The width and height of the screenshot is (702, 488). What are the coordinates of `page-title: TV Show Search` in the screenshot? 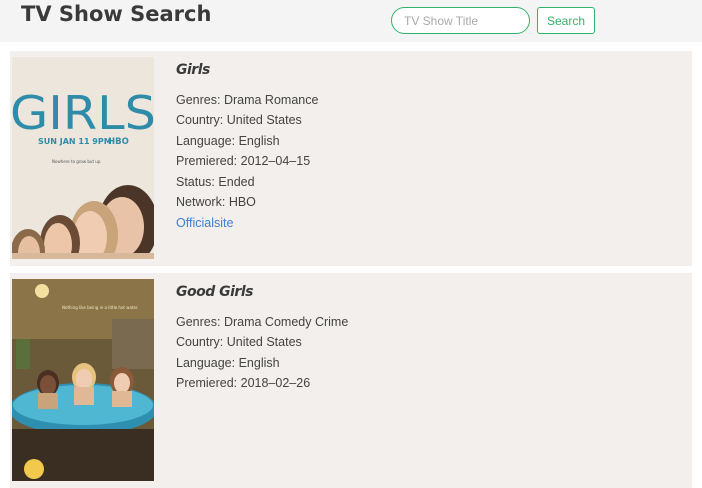 It's located at (116, 14).